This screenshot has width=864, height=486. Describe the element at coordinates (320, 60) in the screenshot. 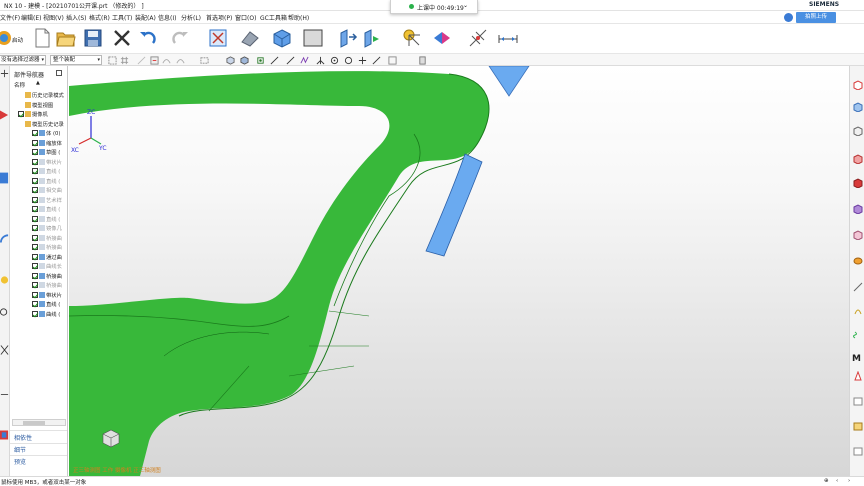

I see `snap-intersection-icon` at that location.